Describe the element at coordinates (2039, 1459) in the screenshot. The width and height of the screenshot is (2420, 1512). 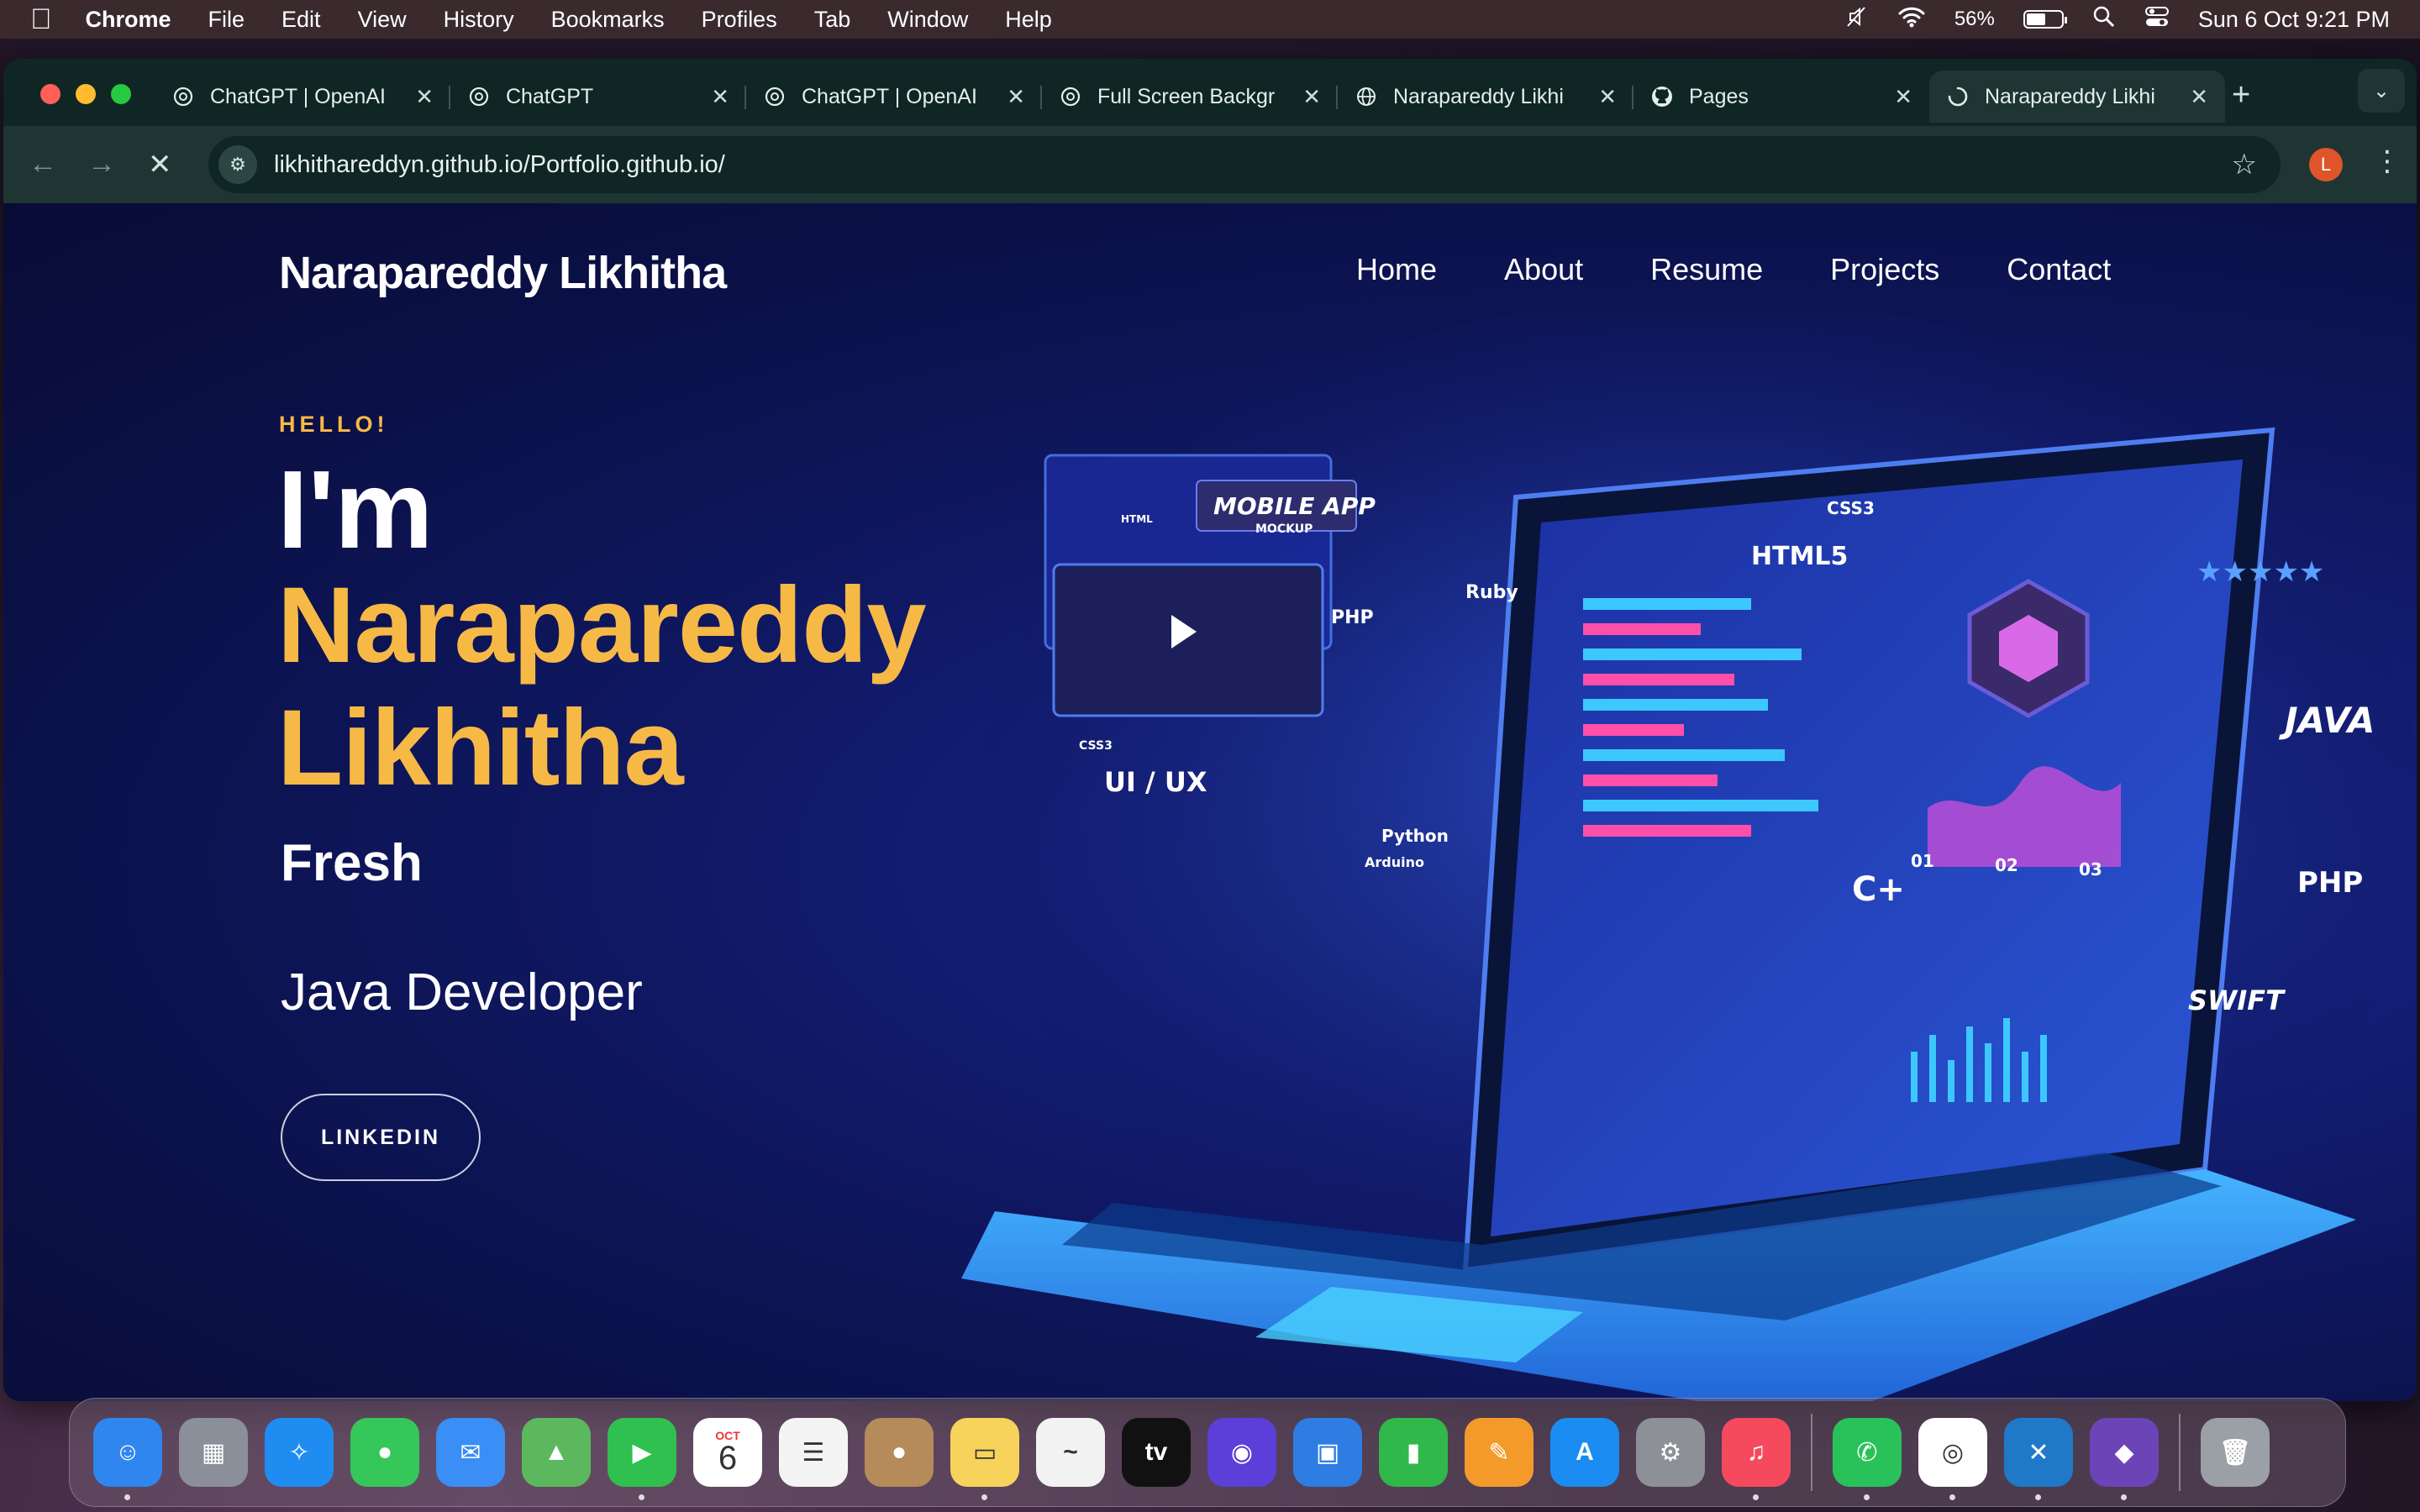
I see `dock-vscode-icon: ✕` at that location.